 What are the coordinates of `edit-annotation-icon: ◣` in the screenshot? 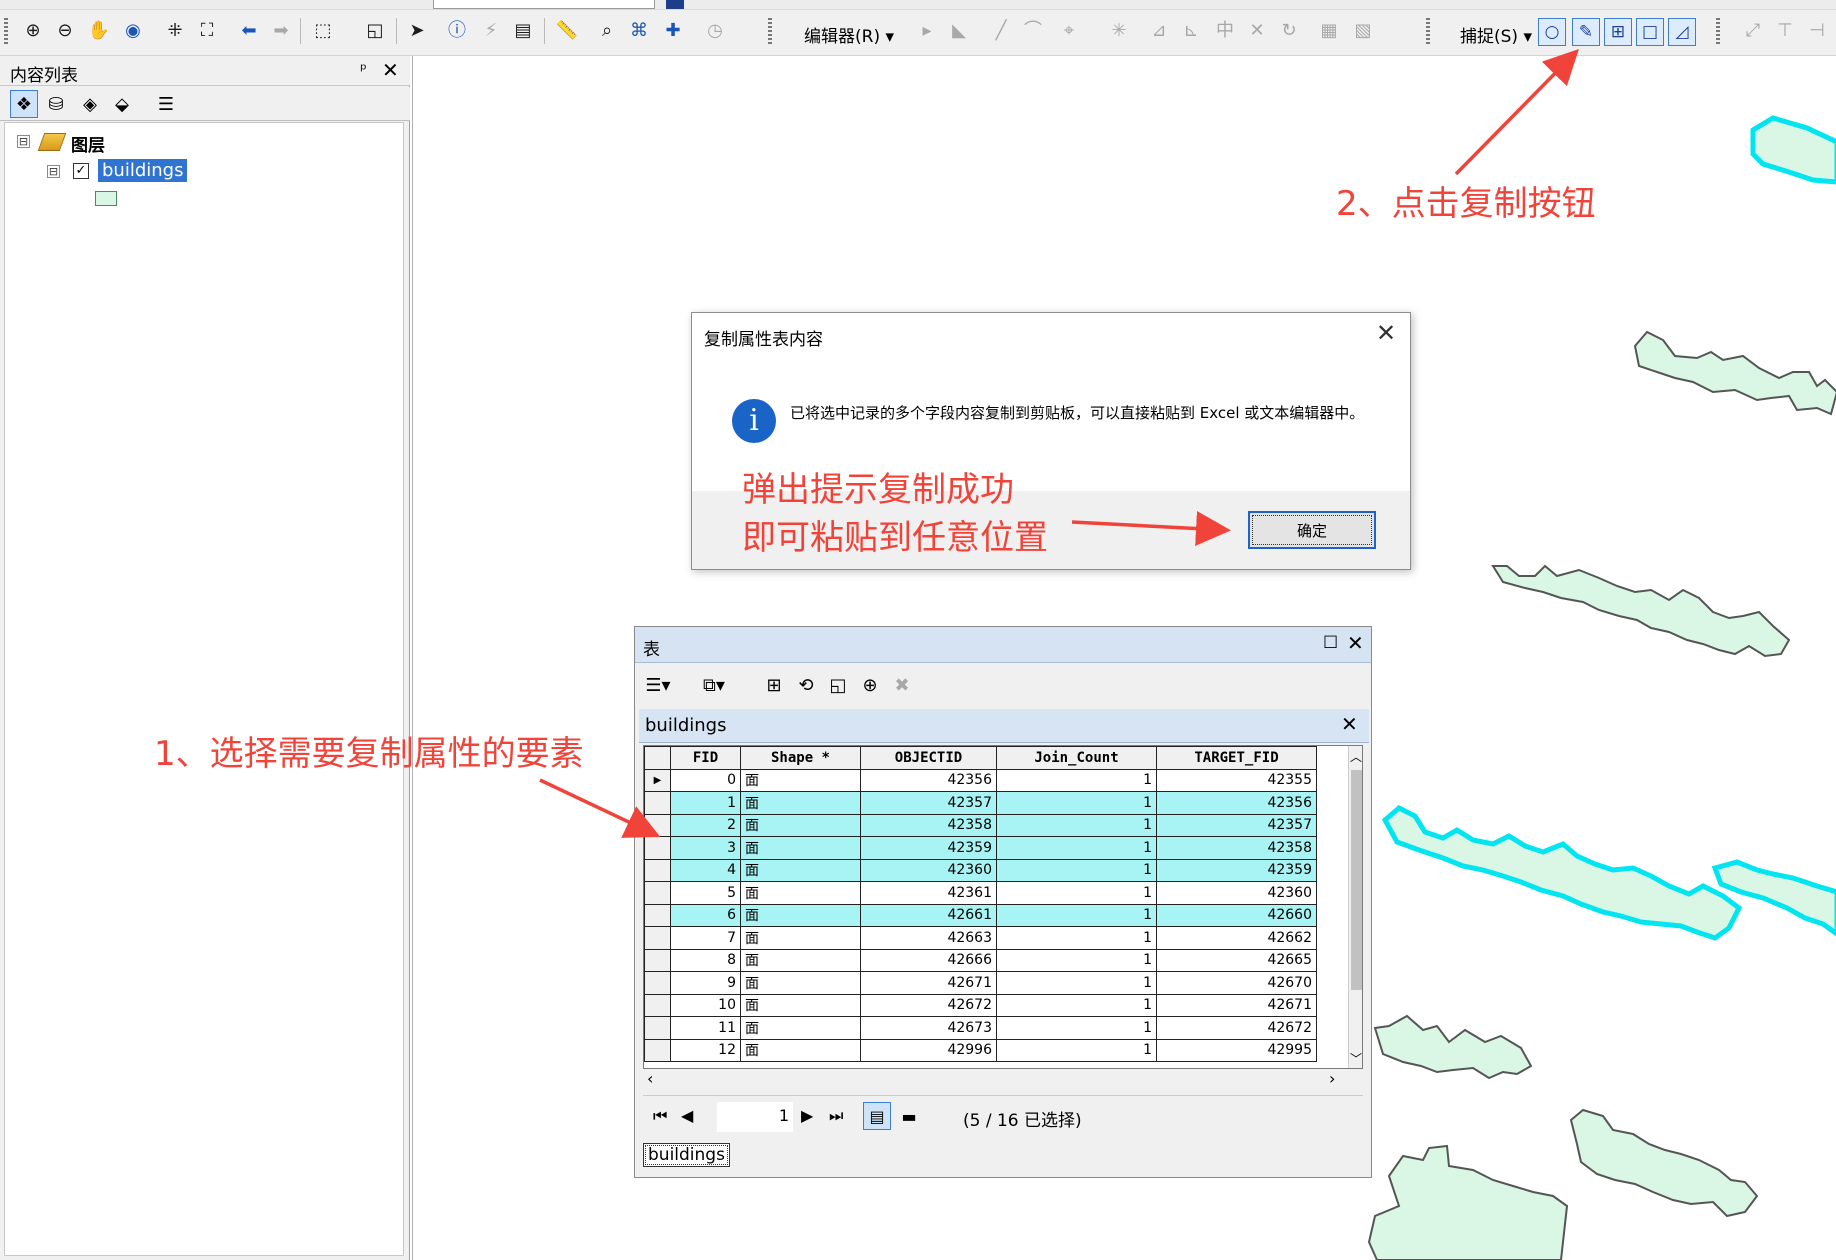 It's located at (959, 31).